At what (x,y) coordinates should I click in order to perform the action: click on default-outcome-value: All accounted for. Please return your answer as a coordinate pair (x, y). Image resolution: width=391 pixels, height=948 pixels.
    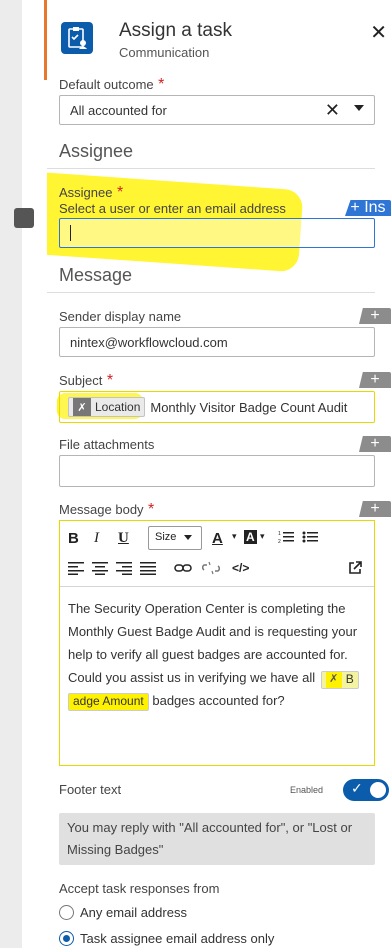
    Looking at the image, I should click on (118, 110).